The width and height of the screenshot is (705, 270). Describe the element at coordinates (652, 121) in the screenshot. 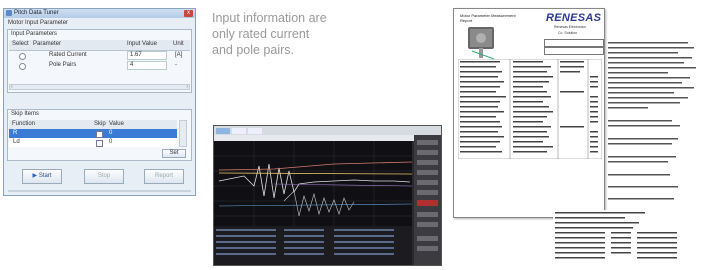

I see `report-notes-column` at that location.